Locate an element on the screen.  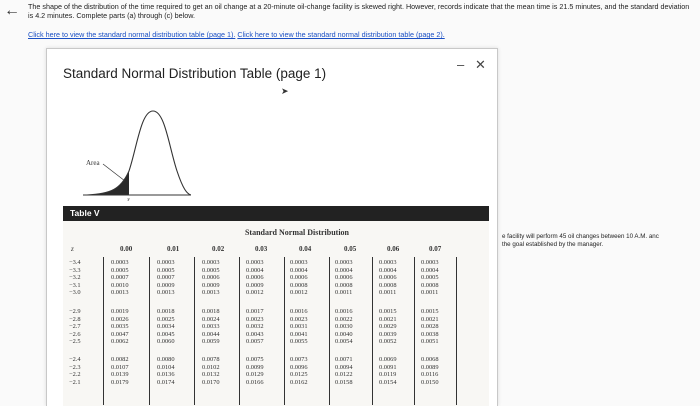
table-column-values: 0.0078 0.0102 0.0132 0.0170 is located at coordinates (211, 371).